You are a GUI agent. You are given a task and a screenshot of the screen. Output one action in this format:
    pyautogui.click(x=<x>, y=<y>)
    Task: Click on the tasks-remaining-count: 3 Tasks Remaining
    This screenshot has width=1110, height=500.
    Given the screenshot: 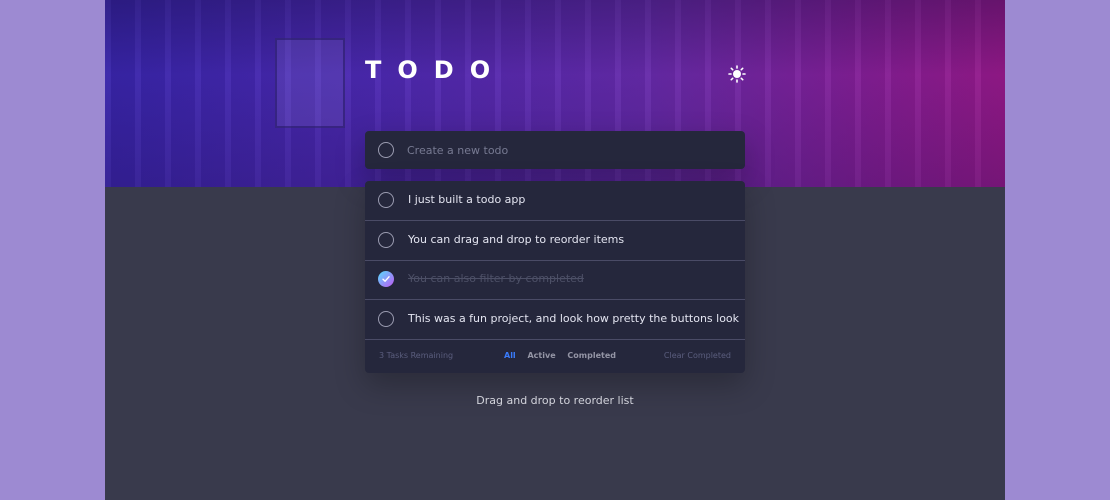 What is the action you would take?
    pyautogui.click(x=416, y=355)
    